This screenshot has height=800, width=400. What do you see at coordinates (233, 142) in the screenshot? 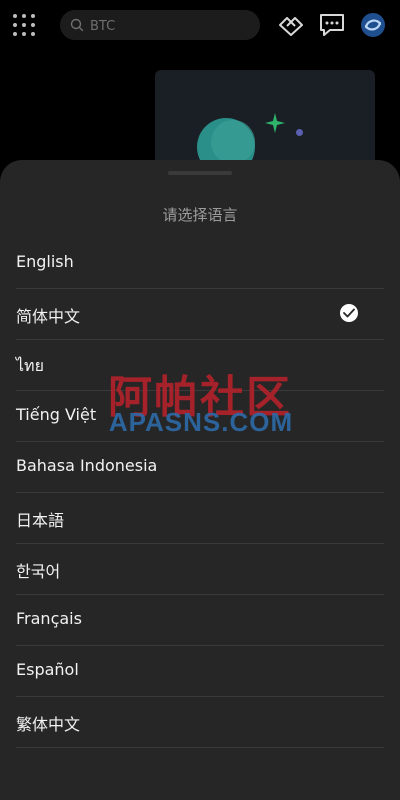
I see `planet-highlight` at bounding box center [233, 142].